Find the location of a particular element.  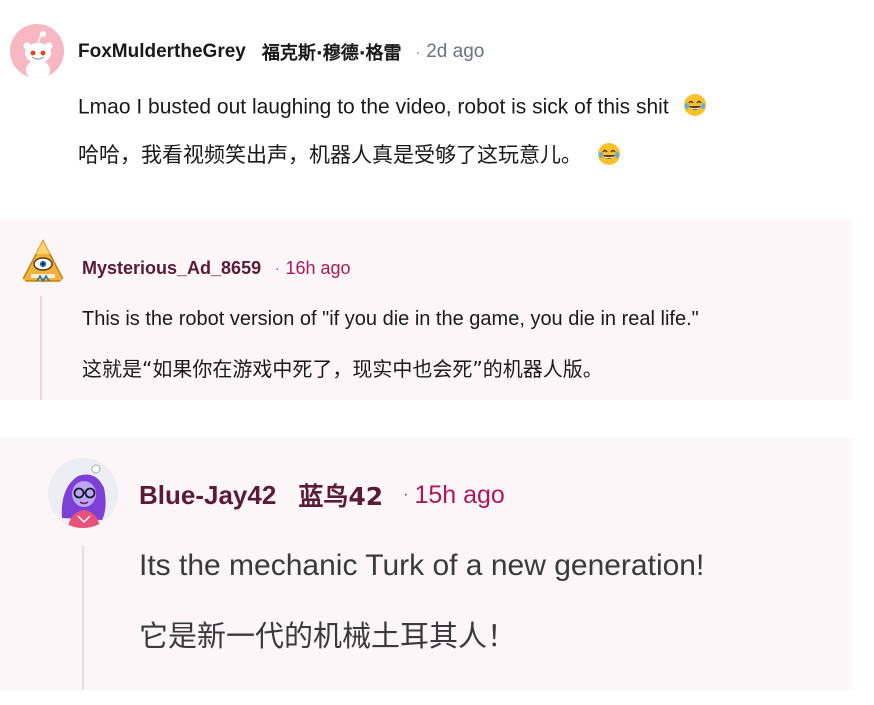

comment-header: FoxMuldertheGrey 福克斯·穆德·格雷 · 2d ago is located at coordinates (281, 52).